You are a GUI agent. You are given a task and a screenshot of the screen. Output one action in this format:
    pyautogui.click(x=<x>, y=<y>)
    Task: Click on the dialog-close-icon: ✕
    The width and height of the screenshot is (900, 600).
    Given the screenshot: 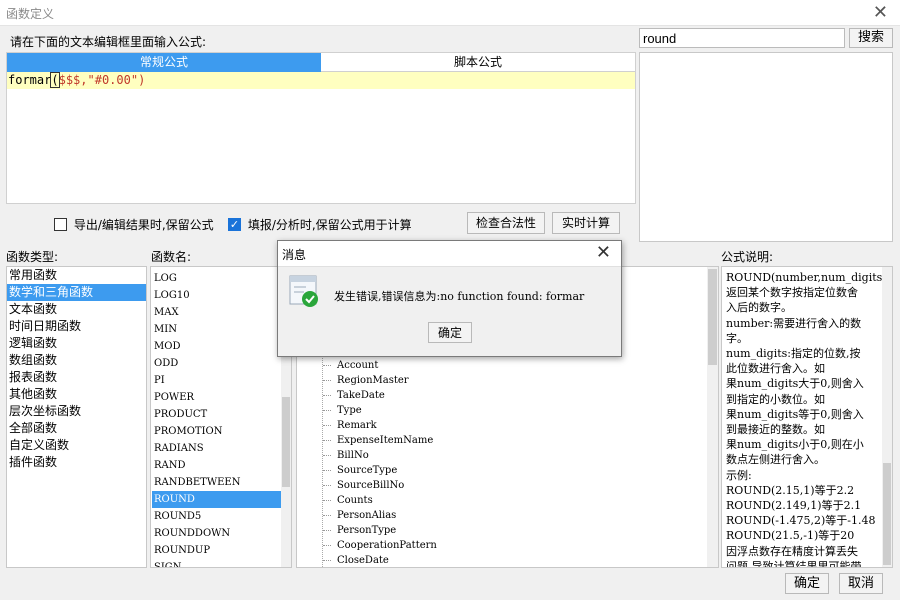 What is the action you would take?
    pyautogui.click(x=603, y=252)
    